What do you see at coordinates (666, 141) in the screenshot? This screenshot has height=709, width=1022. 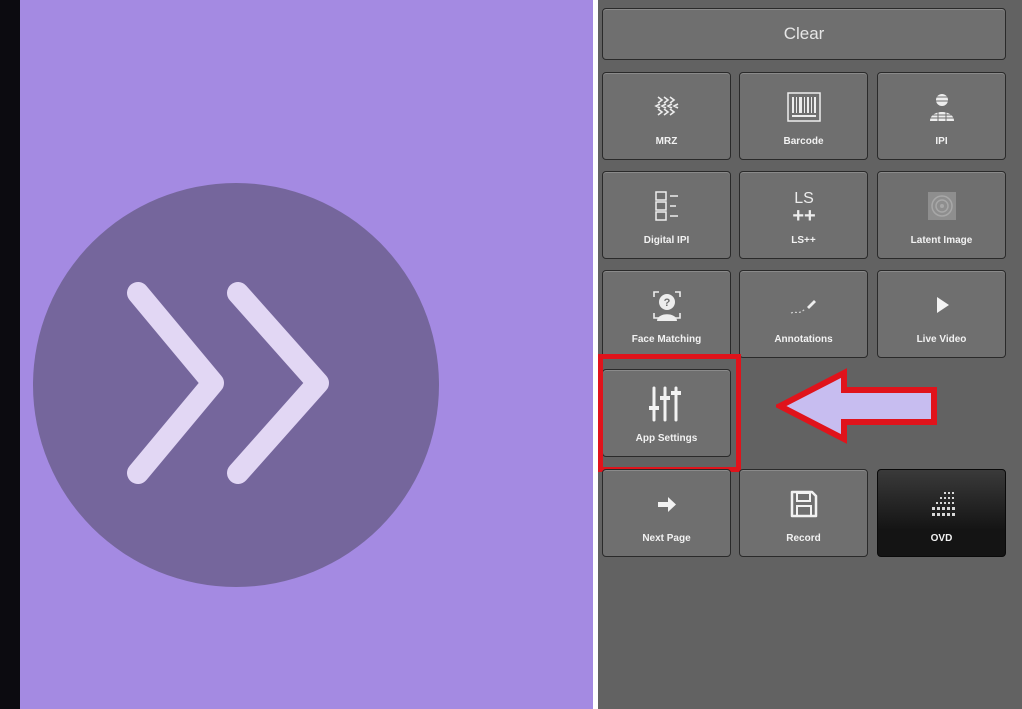 I see `mrz-label: MRZ` at bounding box center [666, 141].